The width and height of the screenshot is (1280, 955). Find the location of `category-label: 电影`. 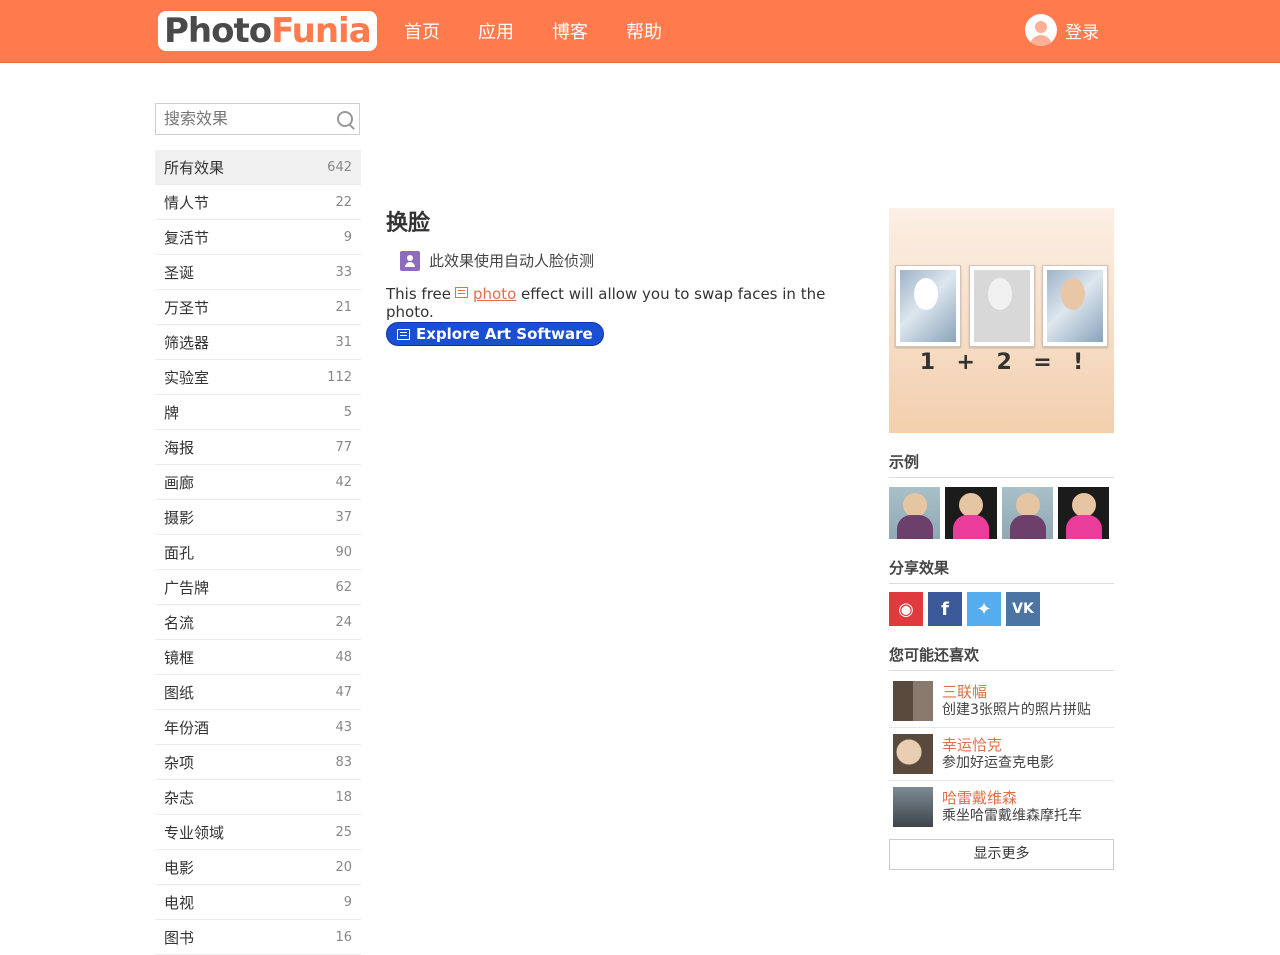

category-label: 电影 is located at coordinates (179, 867).